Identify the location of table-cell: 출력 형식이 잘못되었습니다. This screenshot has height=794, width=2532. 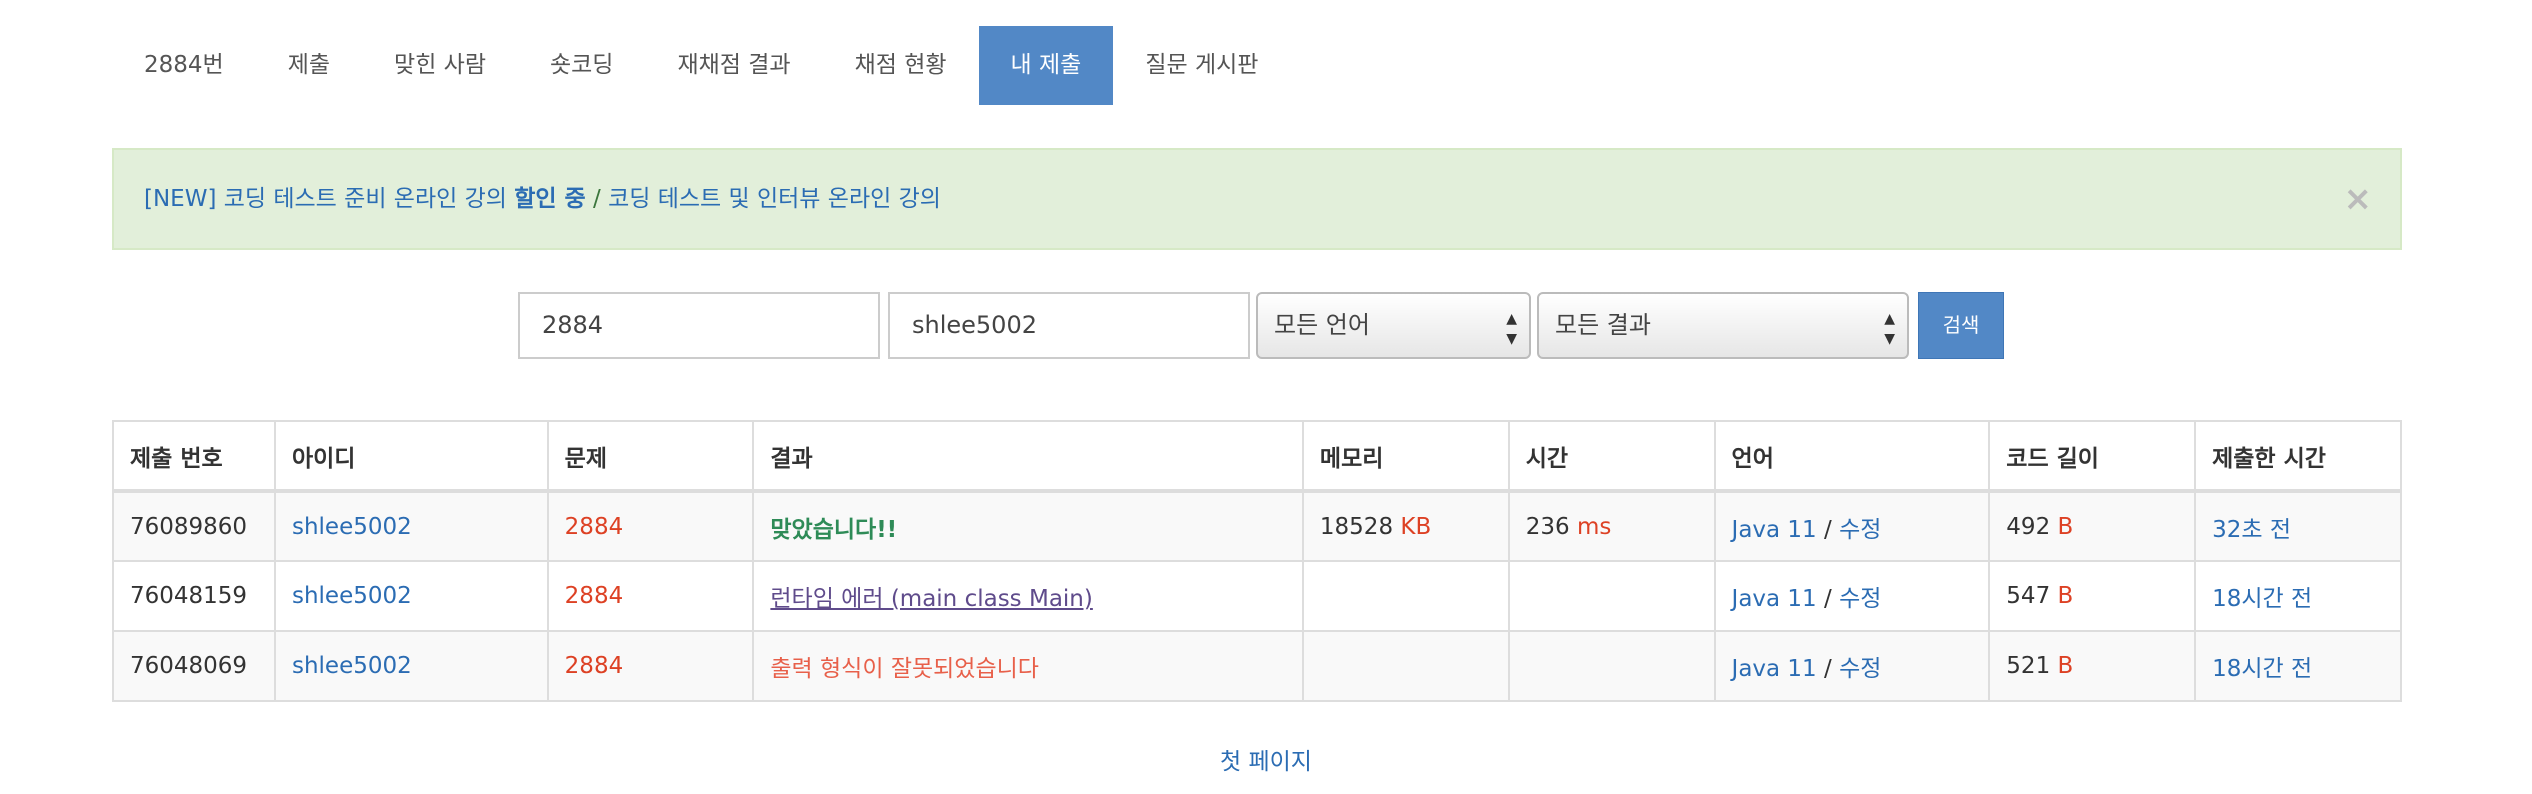
(1028, 666).